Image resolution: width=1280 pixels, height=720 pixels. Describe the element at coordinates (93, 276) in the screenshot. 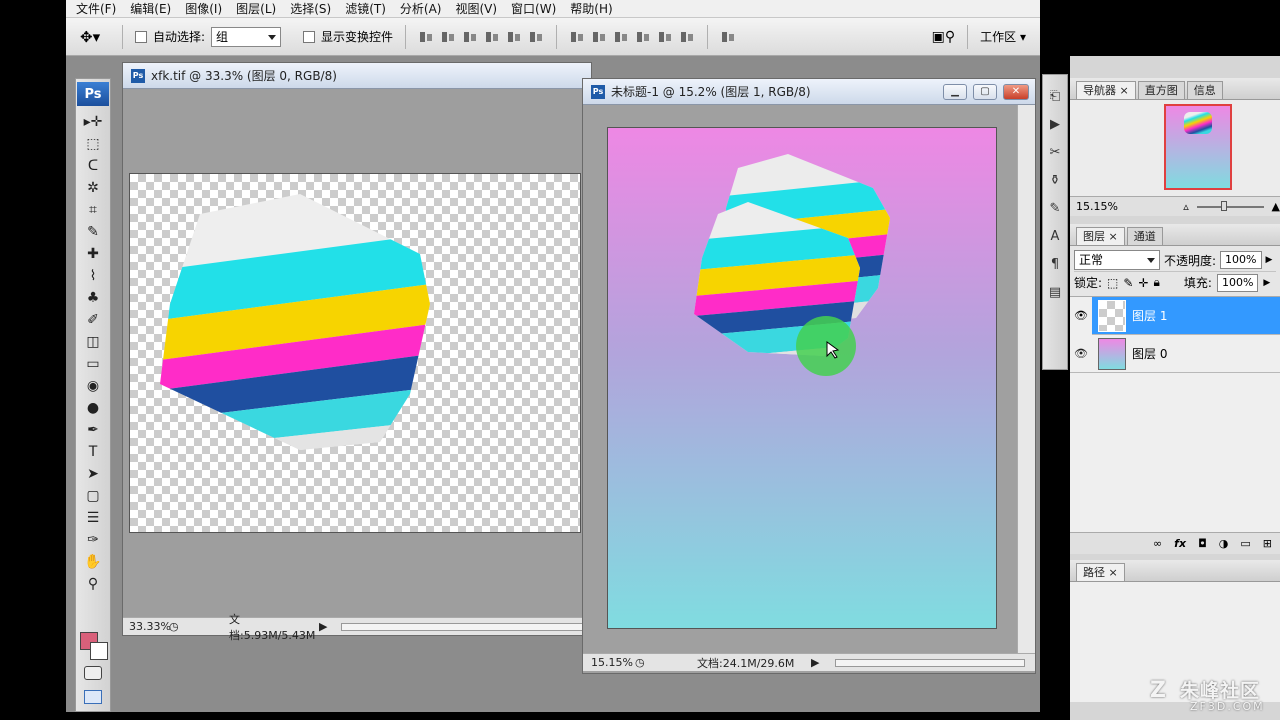

I see `brush-tool-icon: ⌇` at that location.